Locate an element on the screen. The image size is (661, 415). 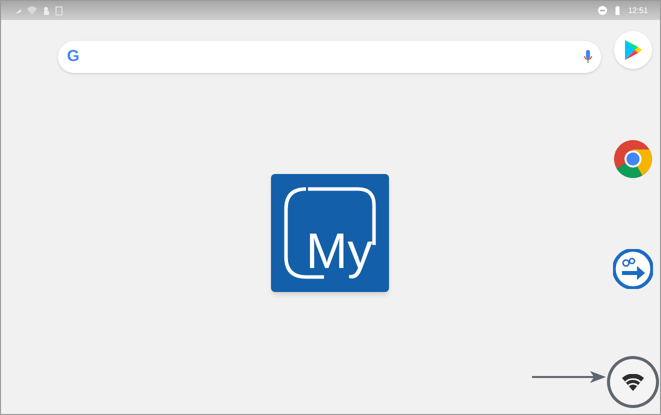
clock-time: 12:51 is located at coordinates (638, 10).